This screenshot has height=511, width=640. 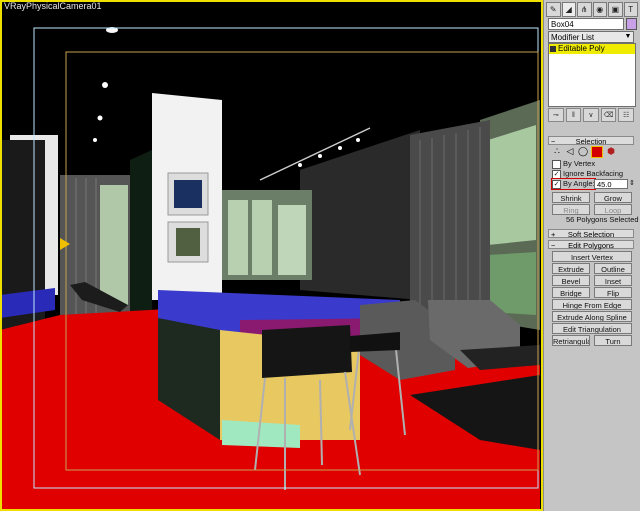 I want to click on by-angle-checkbox: ✓ By Angle:, so click(x=573, y=184).